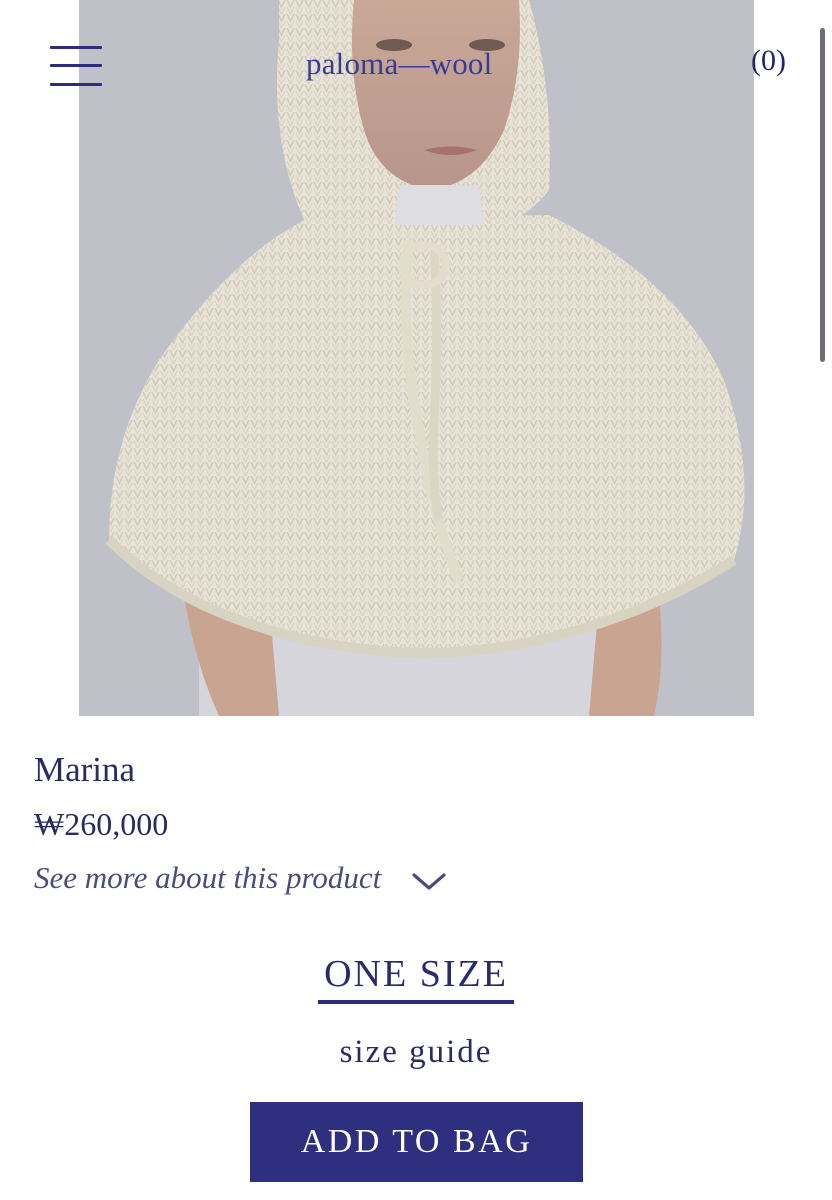 The height and width of the screenshot is (1200, 832). What do you see at coordinates (416, 978) in the screenshot?
I see `size-option-one-size: ONE SIZE` at bounding box center [416, 978].